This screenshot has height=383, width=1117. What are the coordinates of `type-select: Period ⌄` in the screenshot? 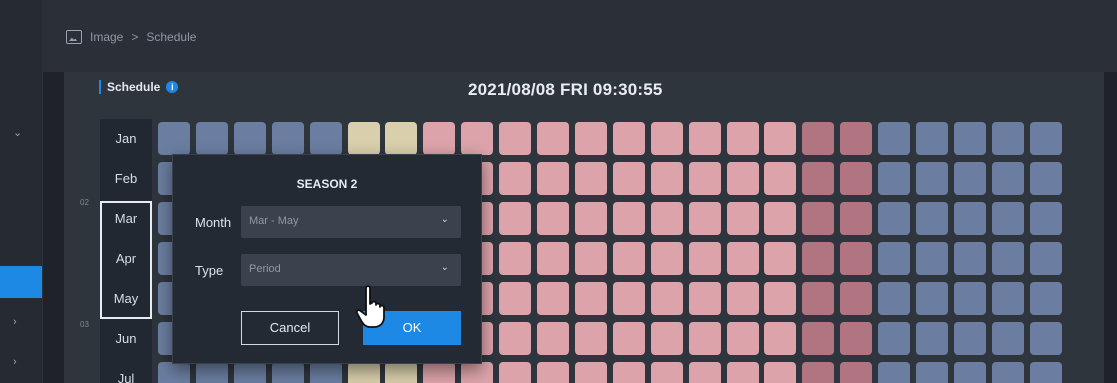 It's located at (351, 270).